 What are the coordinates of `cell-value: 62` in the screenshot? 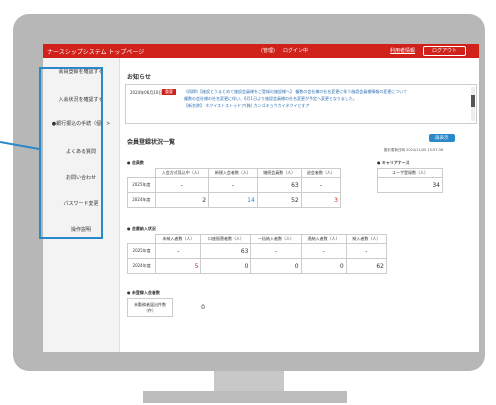 It's located at (366, 266).